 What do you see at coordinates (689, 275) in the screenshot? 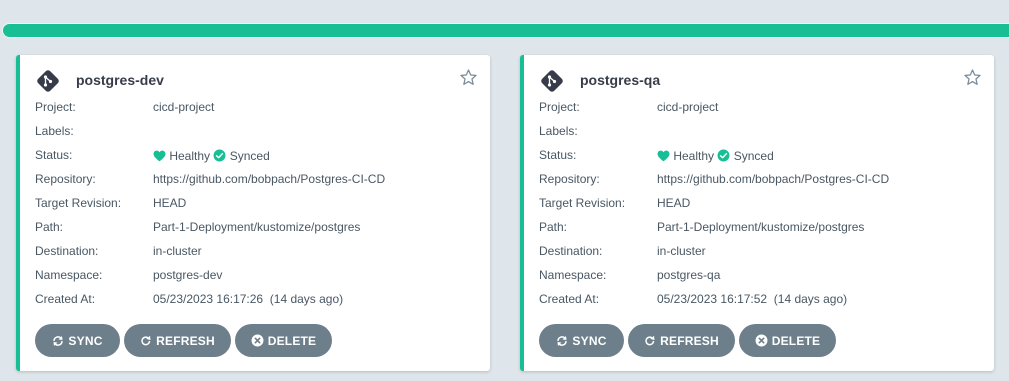
I see `field-value: postgres-qa` at bounding box center [689, 275].